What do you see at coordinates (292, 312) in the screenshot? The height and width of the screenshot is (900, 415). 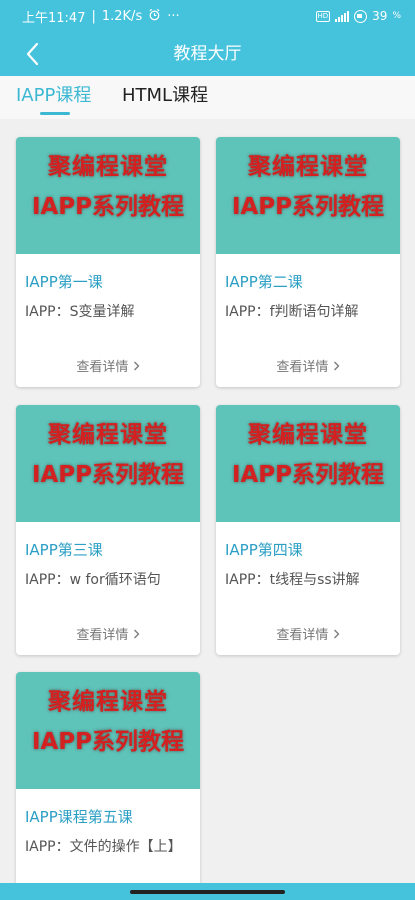 I see `course-description: IAPP：f判断语句详解` at bounding box center [292, 312].